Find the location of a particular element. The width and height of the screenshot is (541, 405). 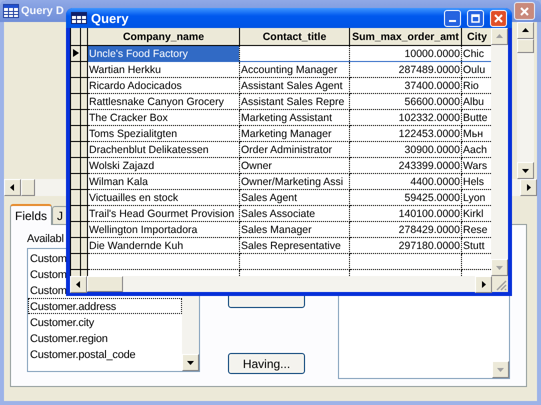

table-cell: Victuailles en stock is located at coordinates (164, 198).